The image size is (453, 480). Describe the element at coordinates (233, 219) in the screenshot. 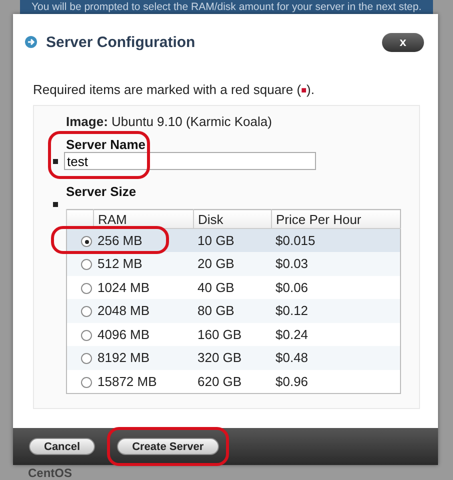

I see `column-header: Disk` at that location.